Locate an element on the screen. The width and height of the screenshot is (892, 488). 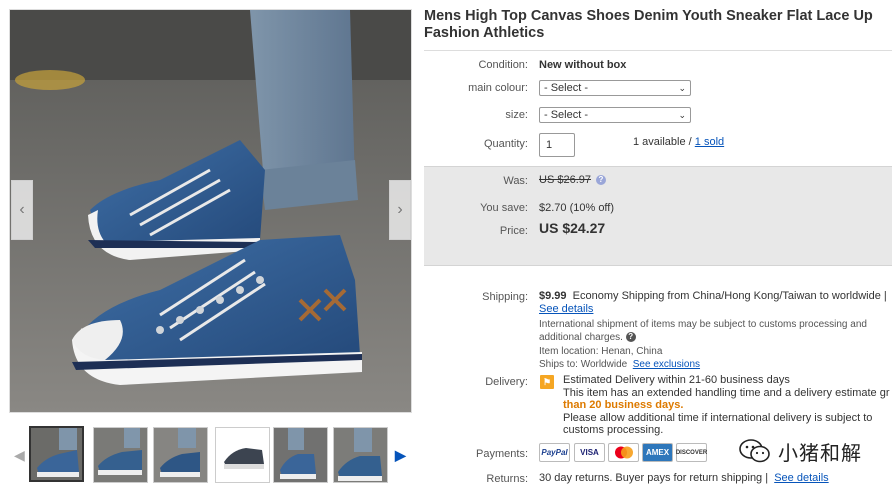
colour-label: main colour: is located at coordinates (498, 88).